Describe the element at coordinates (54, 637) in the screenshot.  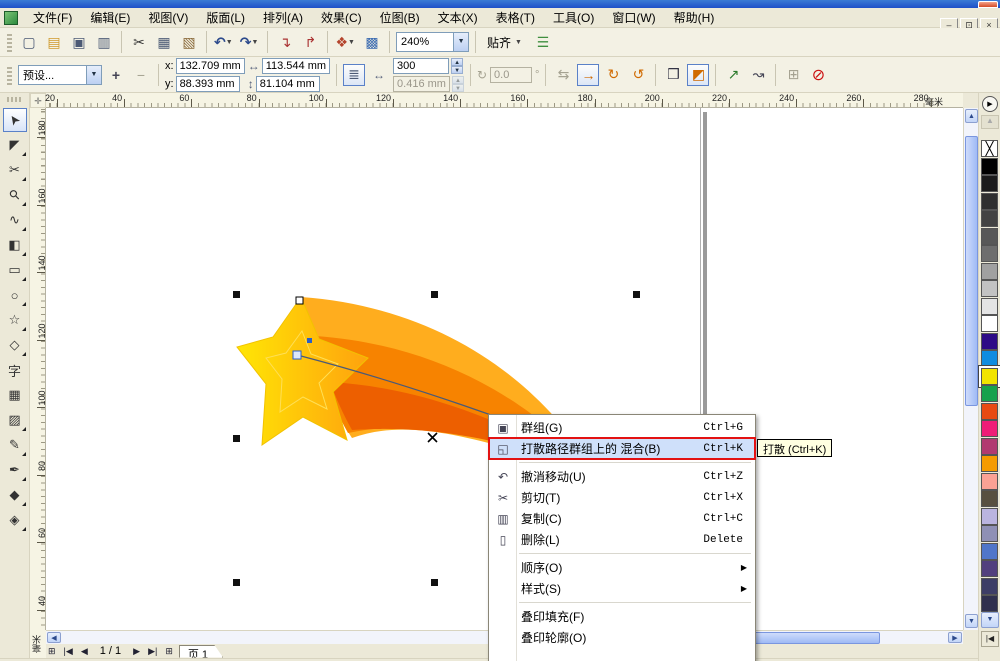
I see `scroll-left-button: ◀` at that location.